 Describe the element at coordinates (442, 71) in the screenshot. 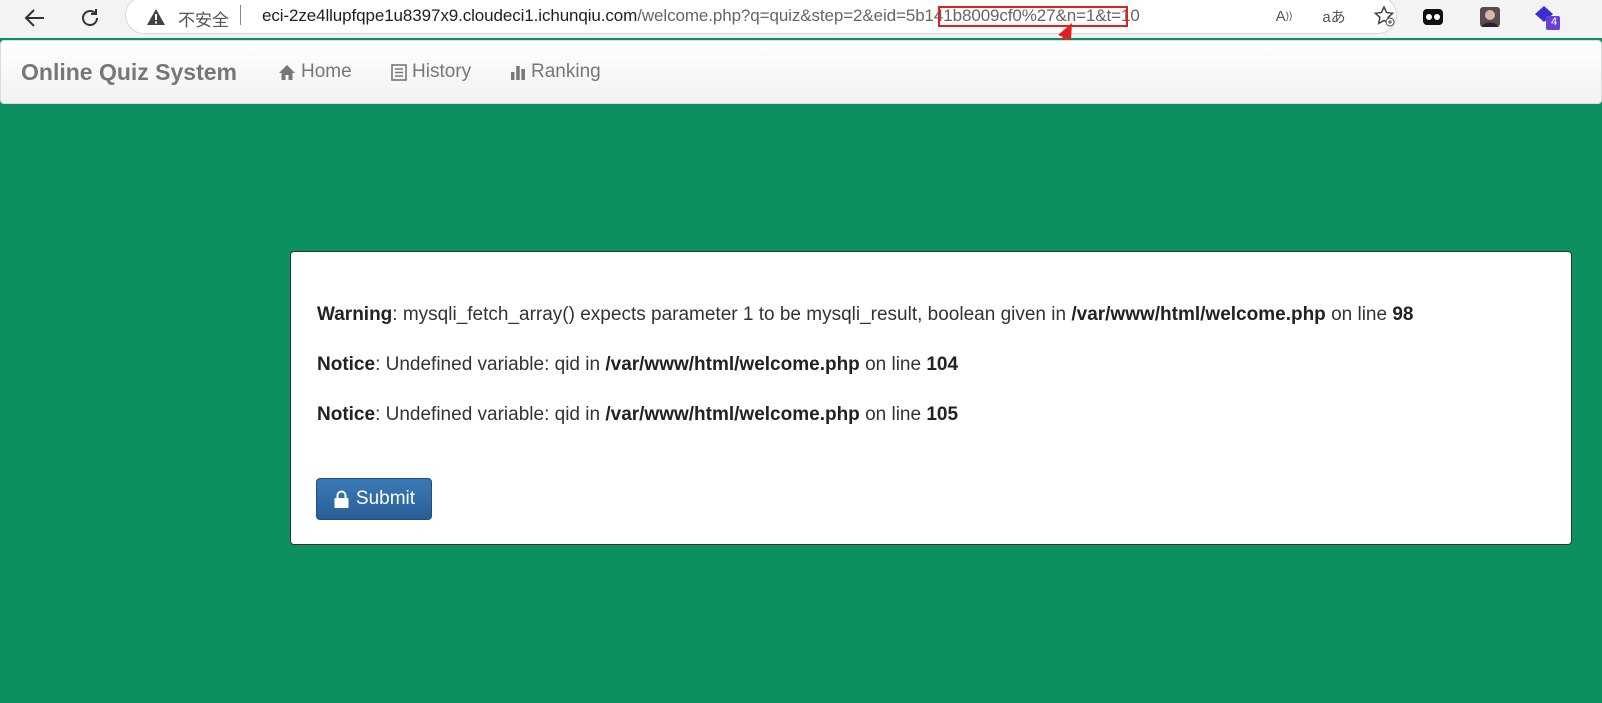

I see `nav-history-label: History` at that location.